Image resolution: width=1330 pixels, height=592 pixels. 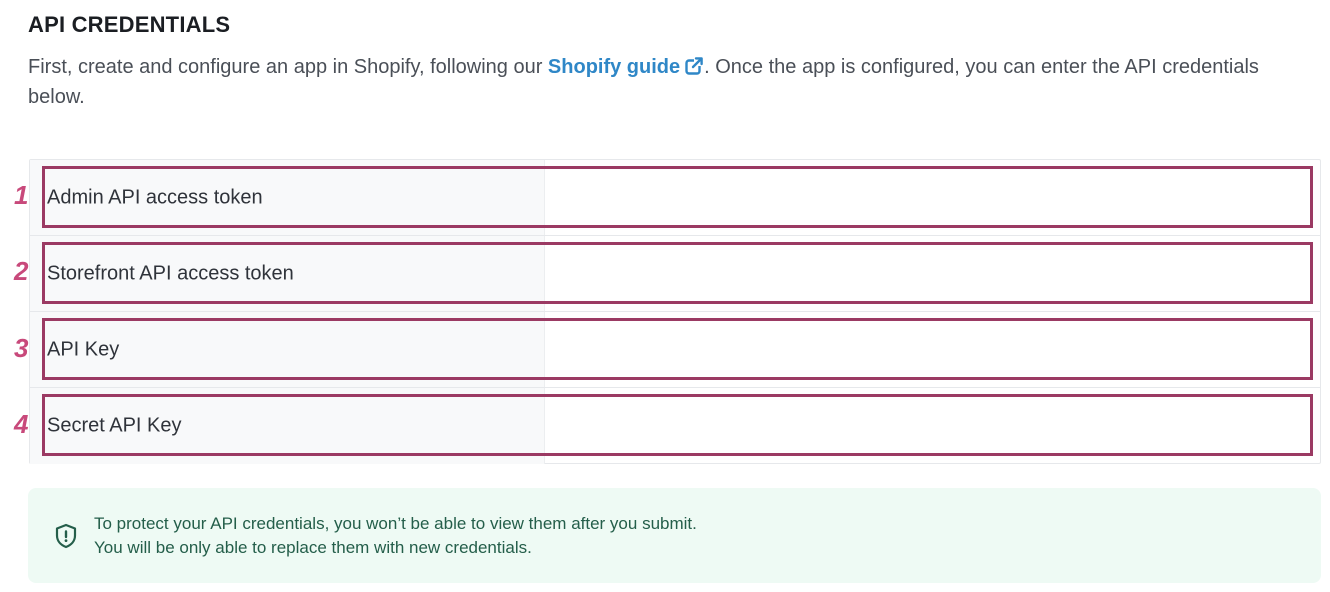 I want to click on credential-label-cell: API Key, so click(x=287, y=349).